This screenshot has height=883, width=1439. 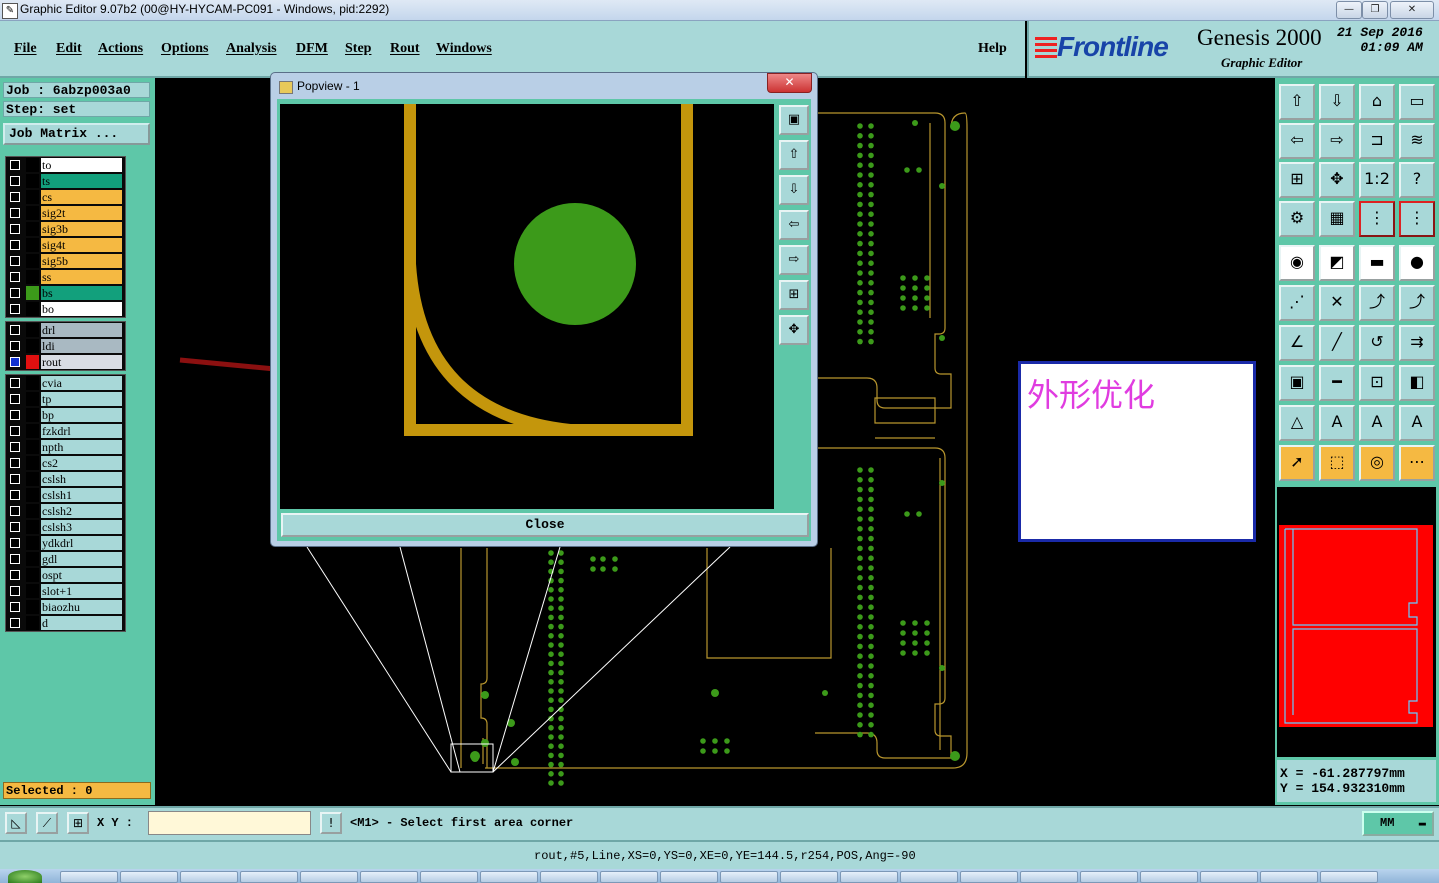 I want to click on maximize-button: ❐, so click(x=1375, y=10).